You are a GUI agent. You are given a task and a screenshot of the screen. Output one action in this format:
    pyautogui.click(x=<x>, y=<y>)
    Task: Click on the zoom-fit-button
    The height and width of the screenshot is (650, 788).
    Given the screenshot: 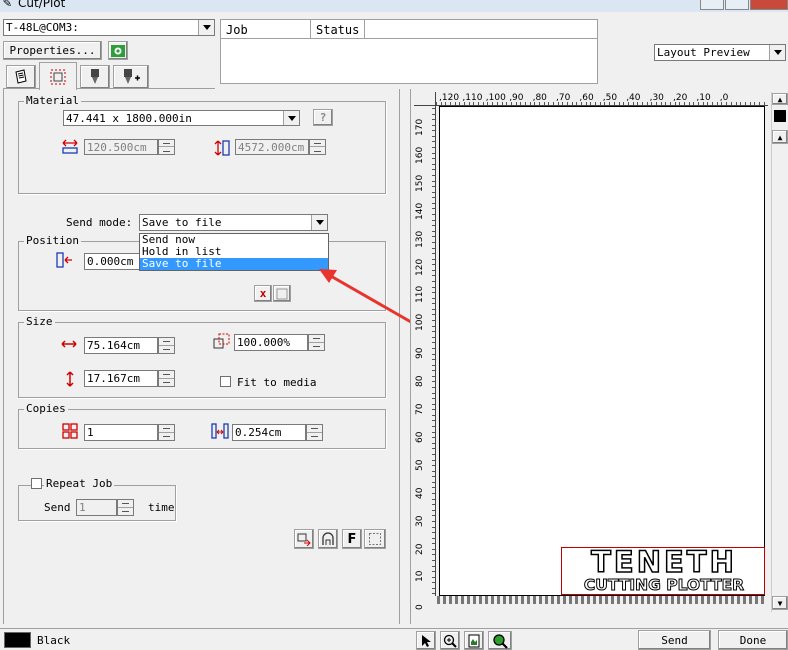 What is the action you would take?
    pyautogui.click(x=500, y=640)
    